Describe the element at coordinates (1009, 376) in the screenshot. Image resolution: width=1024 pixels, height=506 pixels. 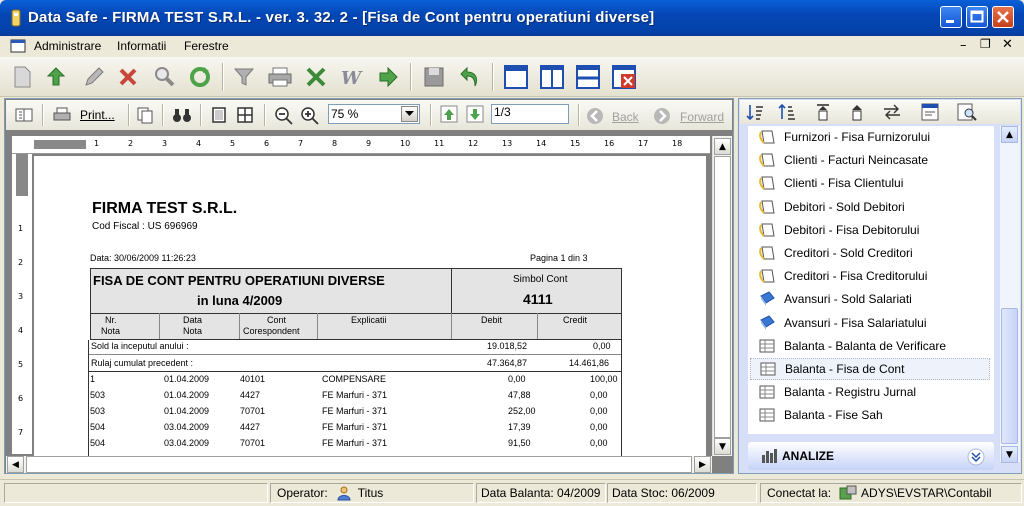
I see `reports-scroll-thumb` at that location.